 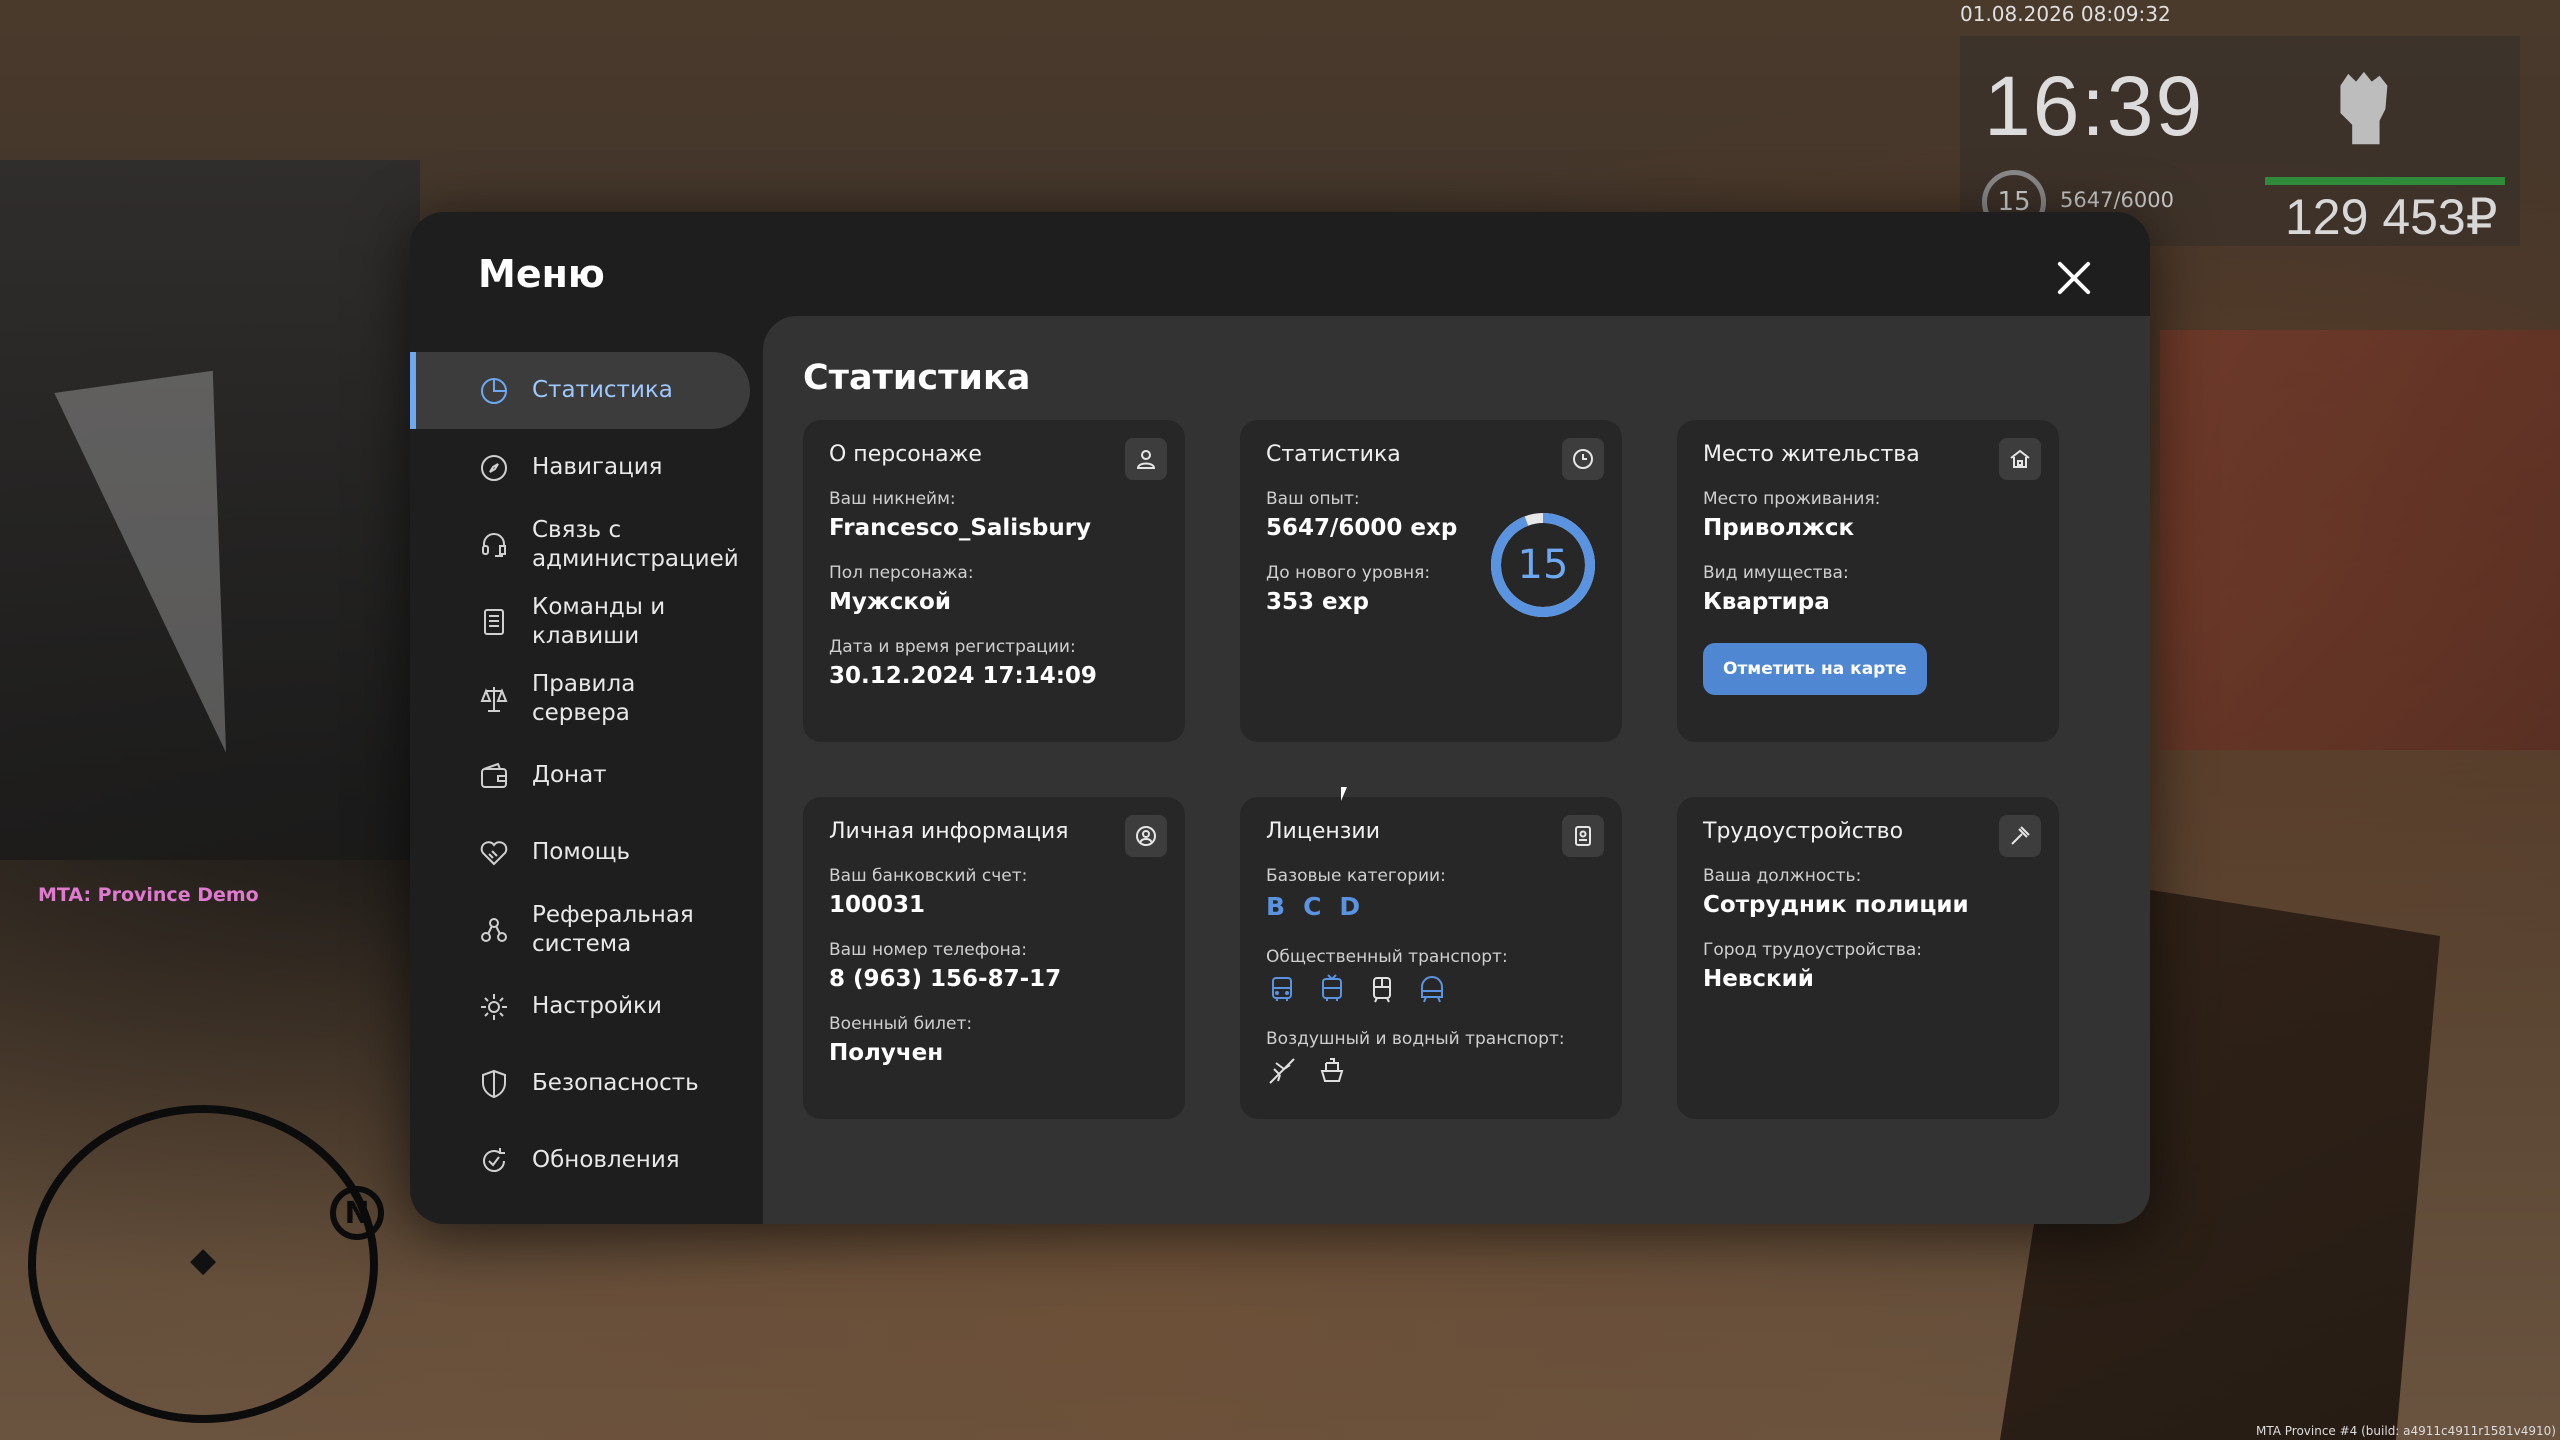 What do you see at coordinates (1347, 794) in the screenshot?
I see `mouse-cursor-icon` at bounding box center [1347, 794].